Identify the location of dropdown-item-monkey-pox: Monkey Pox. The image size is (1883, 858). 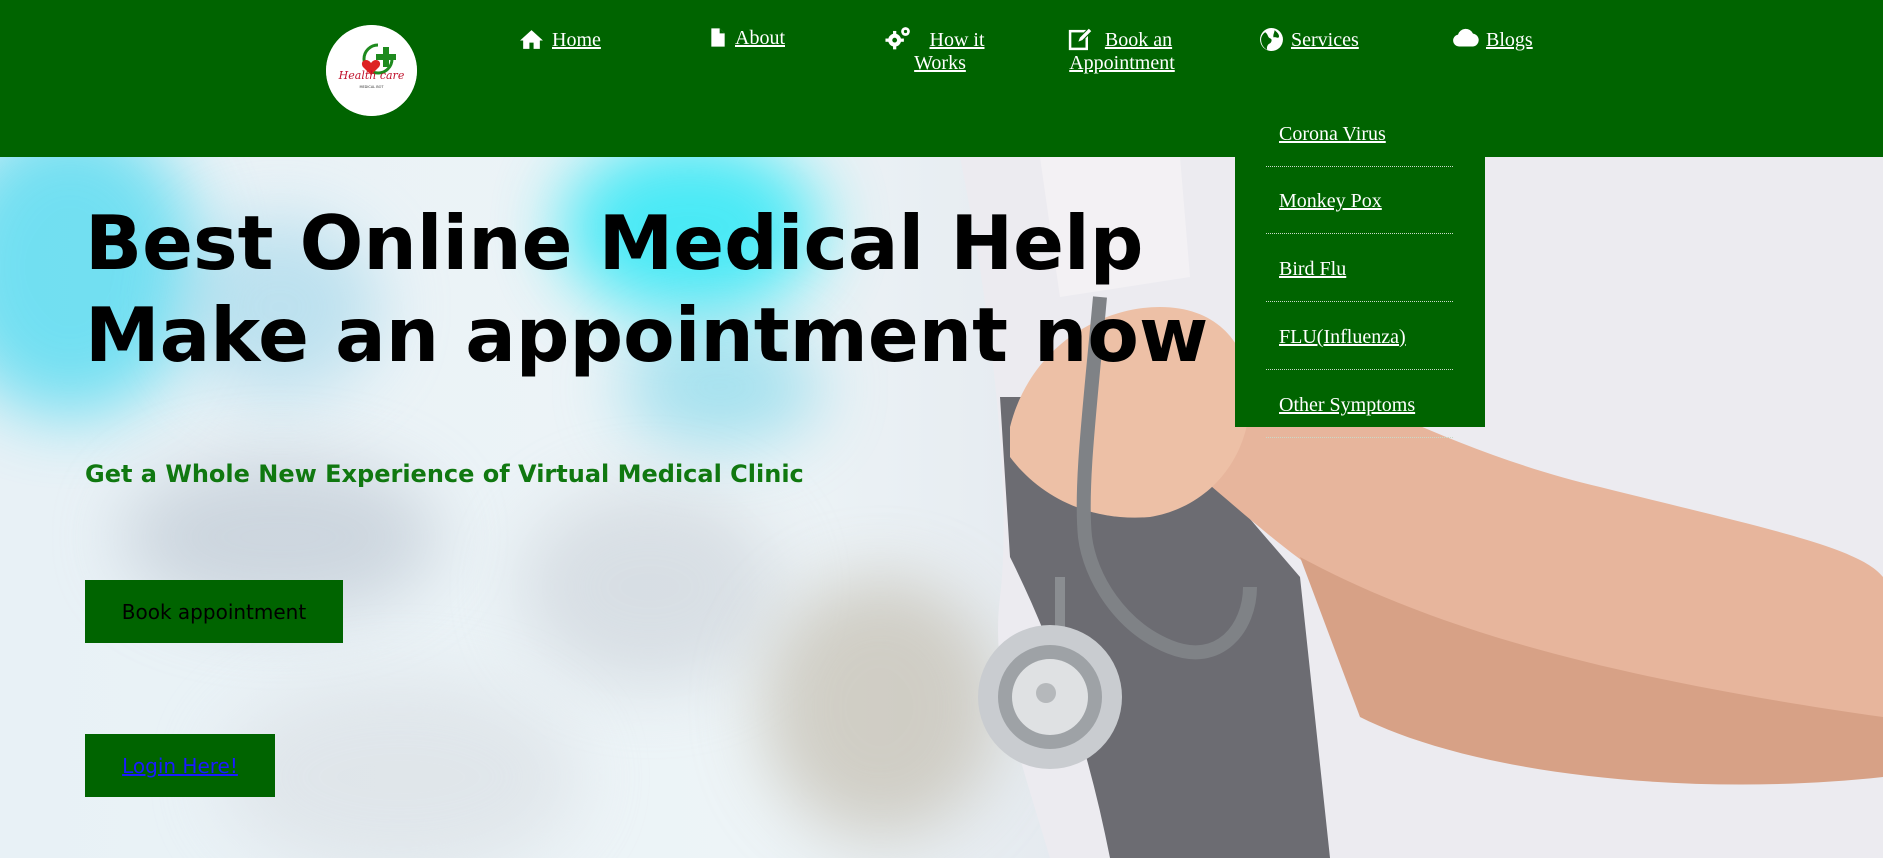
(1359, 200).